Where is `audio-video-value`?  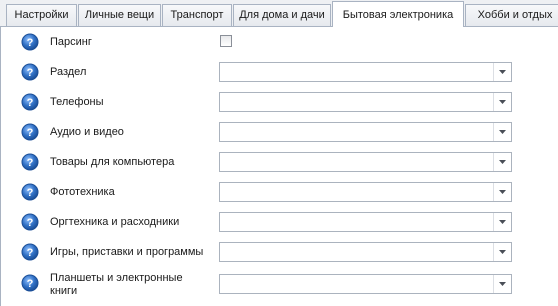
audio-video-value is located at coordinates (356, 132).